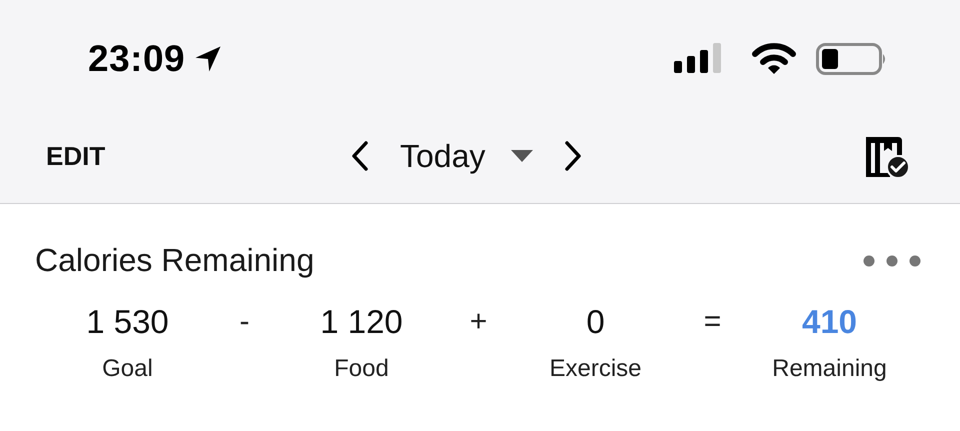  I want to click on edit-button: EDIT, so click(76, 156).